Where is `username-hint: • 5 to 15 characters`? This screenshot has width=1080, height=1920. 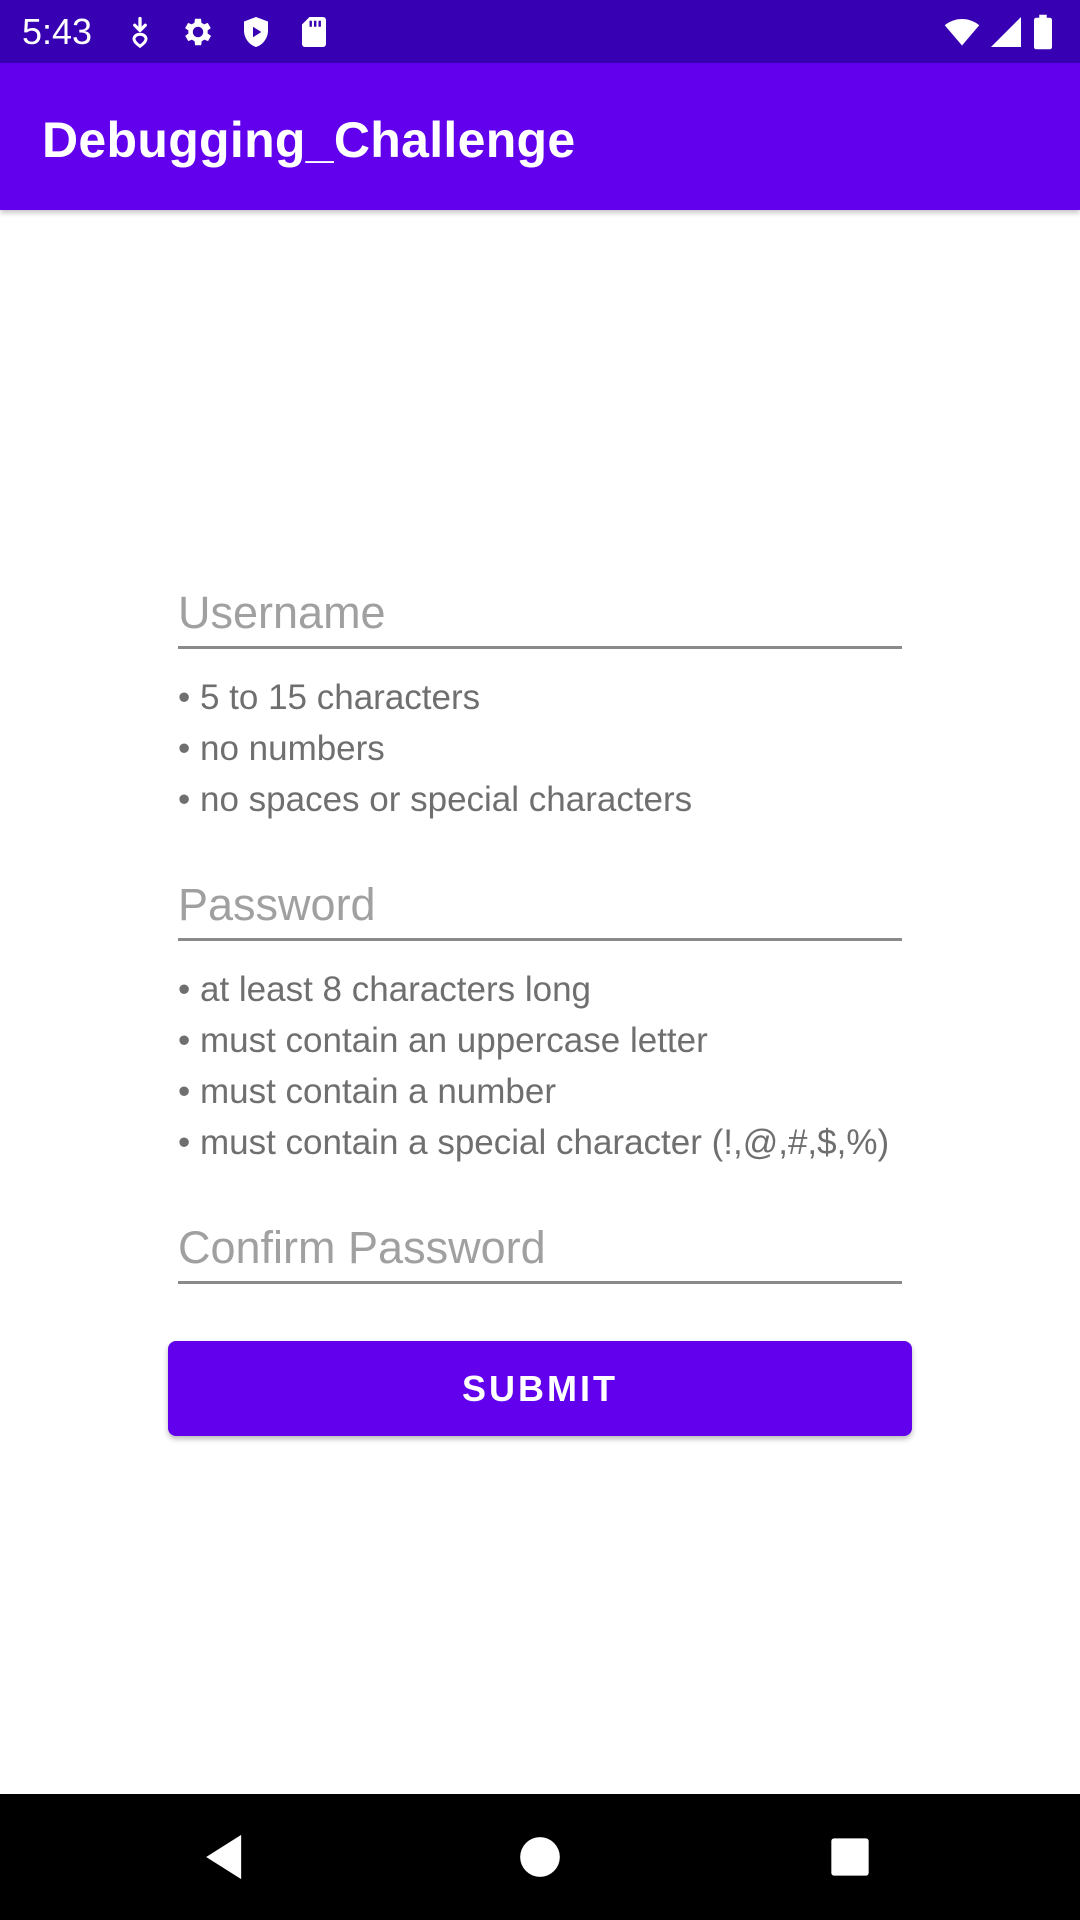 username-hint: • 5 to 15 characters is located at coordinates (329, 697).